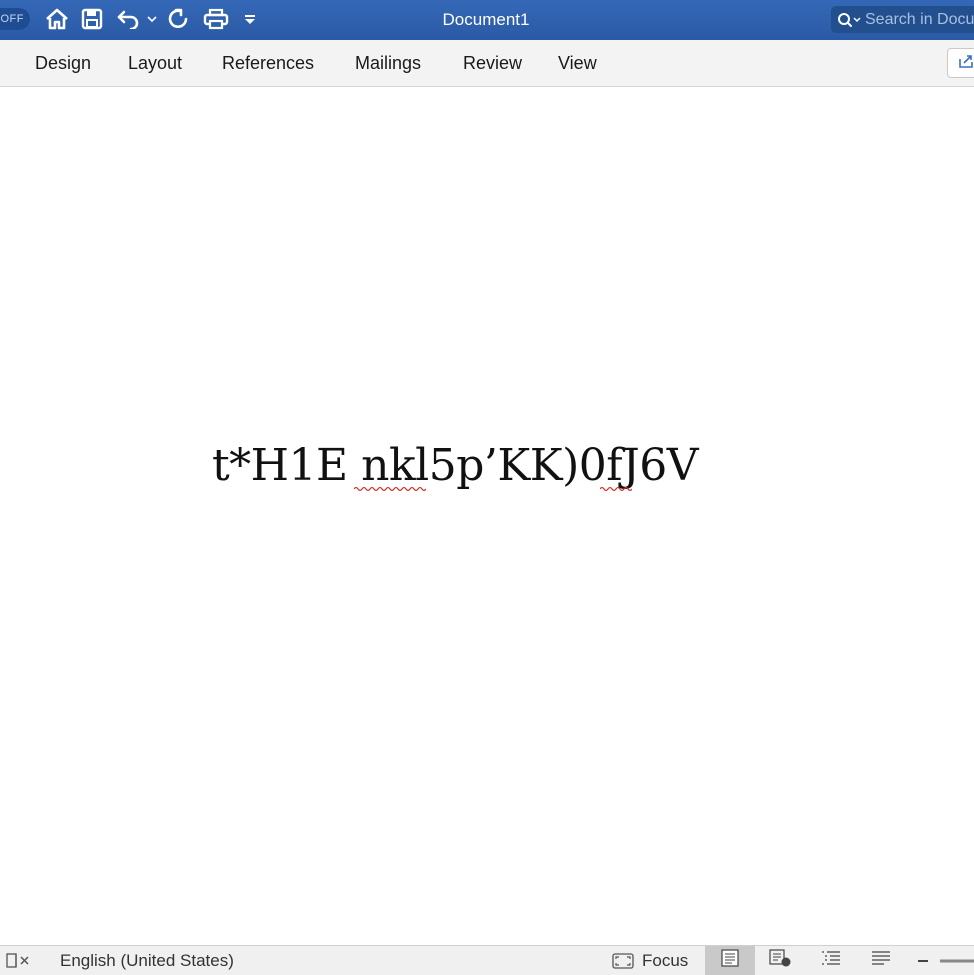 The height and width of the screenshot is (975, 974). What do you see at coordinates (545, 465) in the screenshot?
I see `text-run: ’KK)0` at bounding box center [545, 465].